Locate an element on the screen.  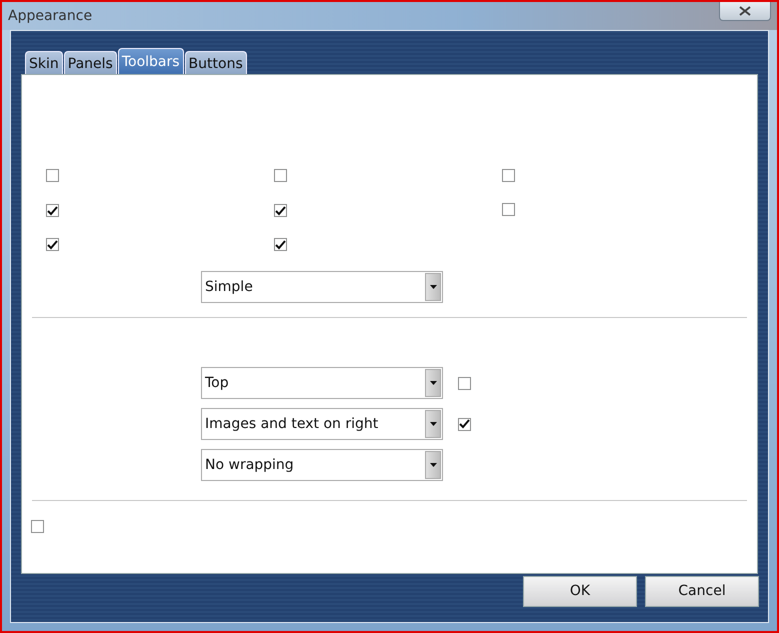
tab: Skin is located at coordinates (44, 62).